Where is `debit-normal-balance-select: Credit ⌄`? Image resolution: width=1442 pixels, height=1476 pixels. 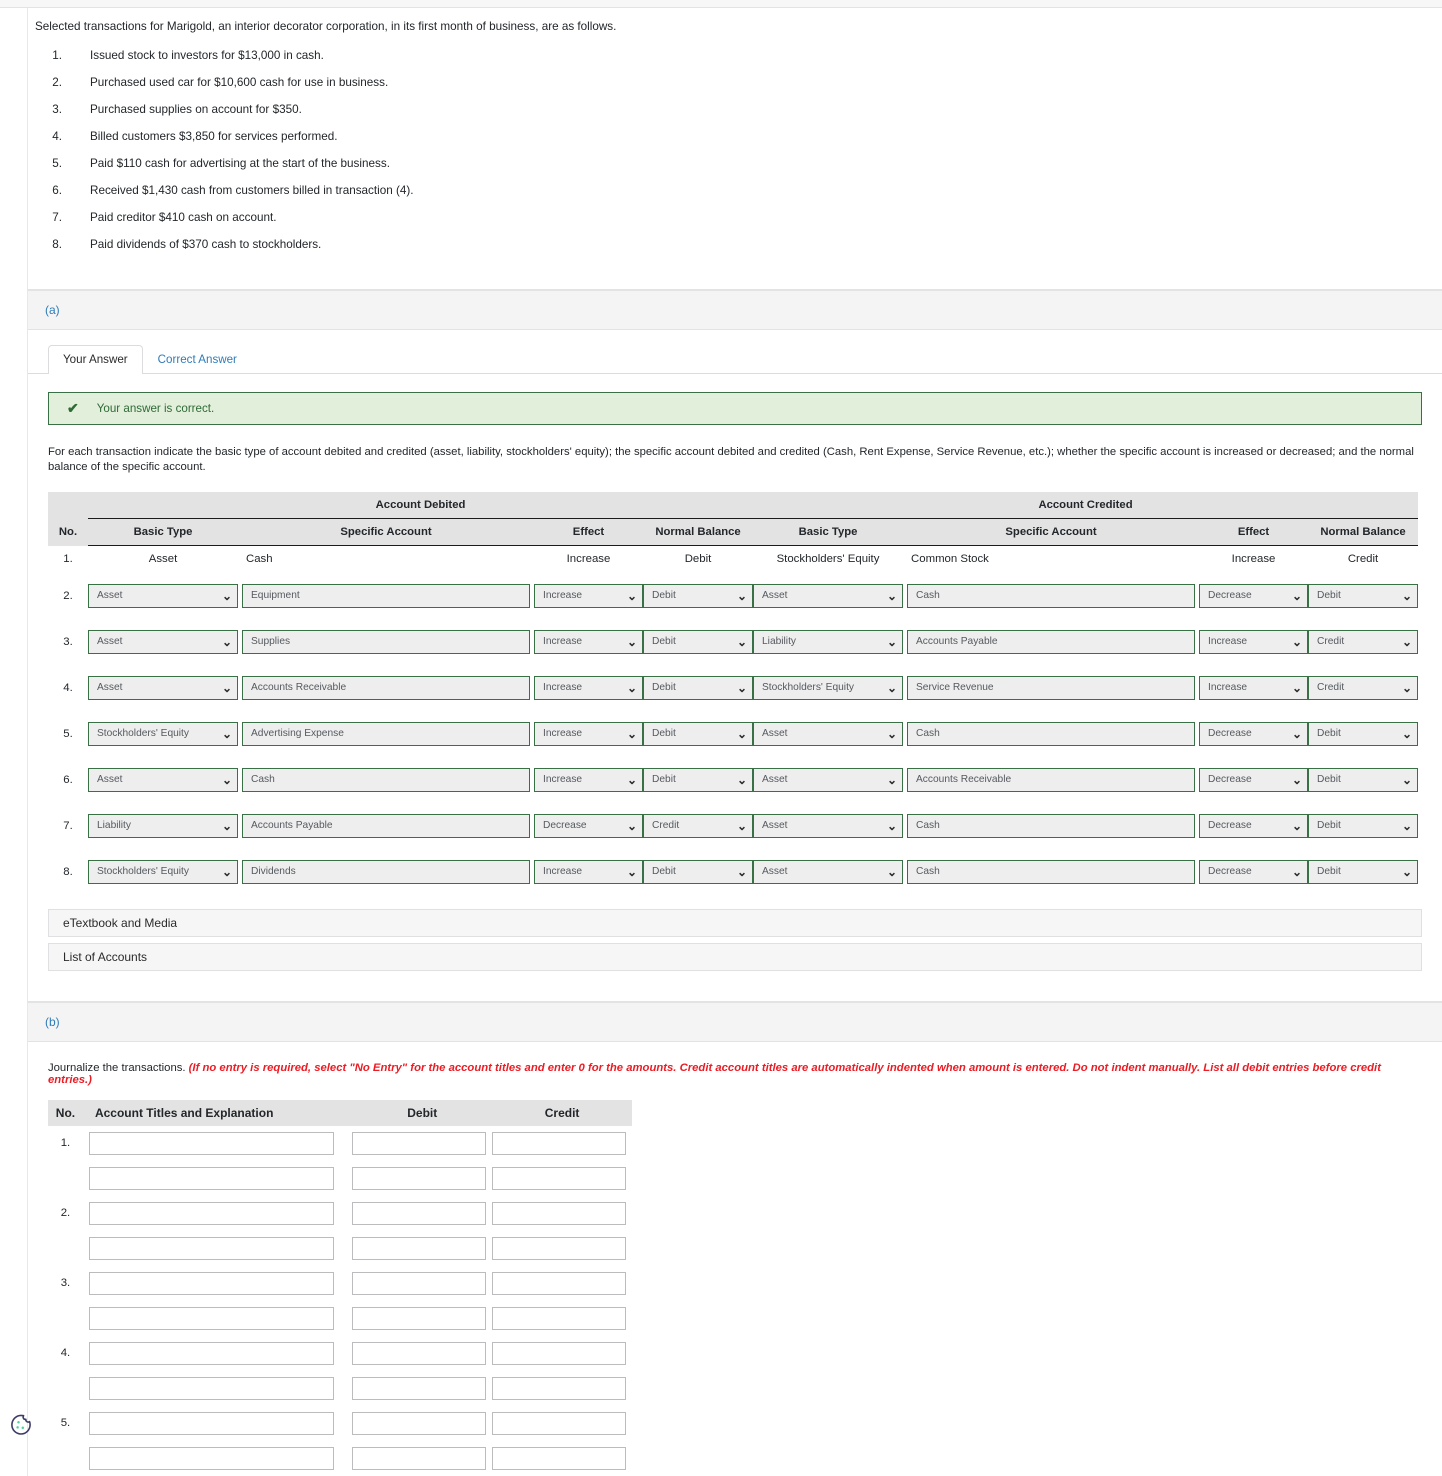 debit-normal-balance-select: Credit ⌄ is located at coordinates (698, 825).